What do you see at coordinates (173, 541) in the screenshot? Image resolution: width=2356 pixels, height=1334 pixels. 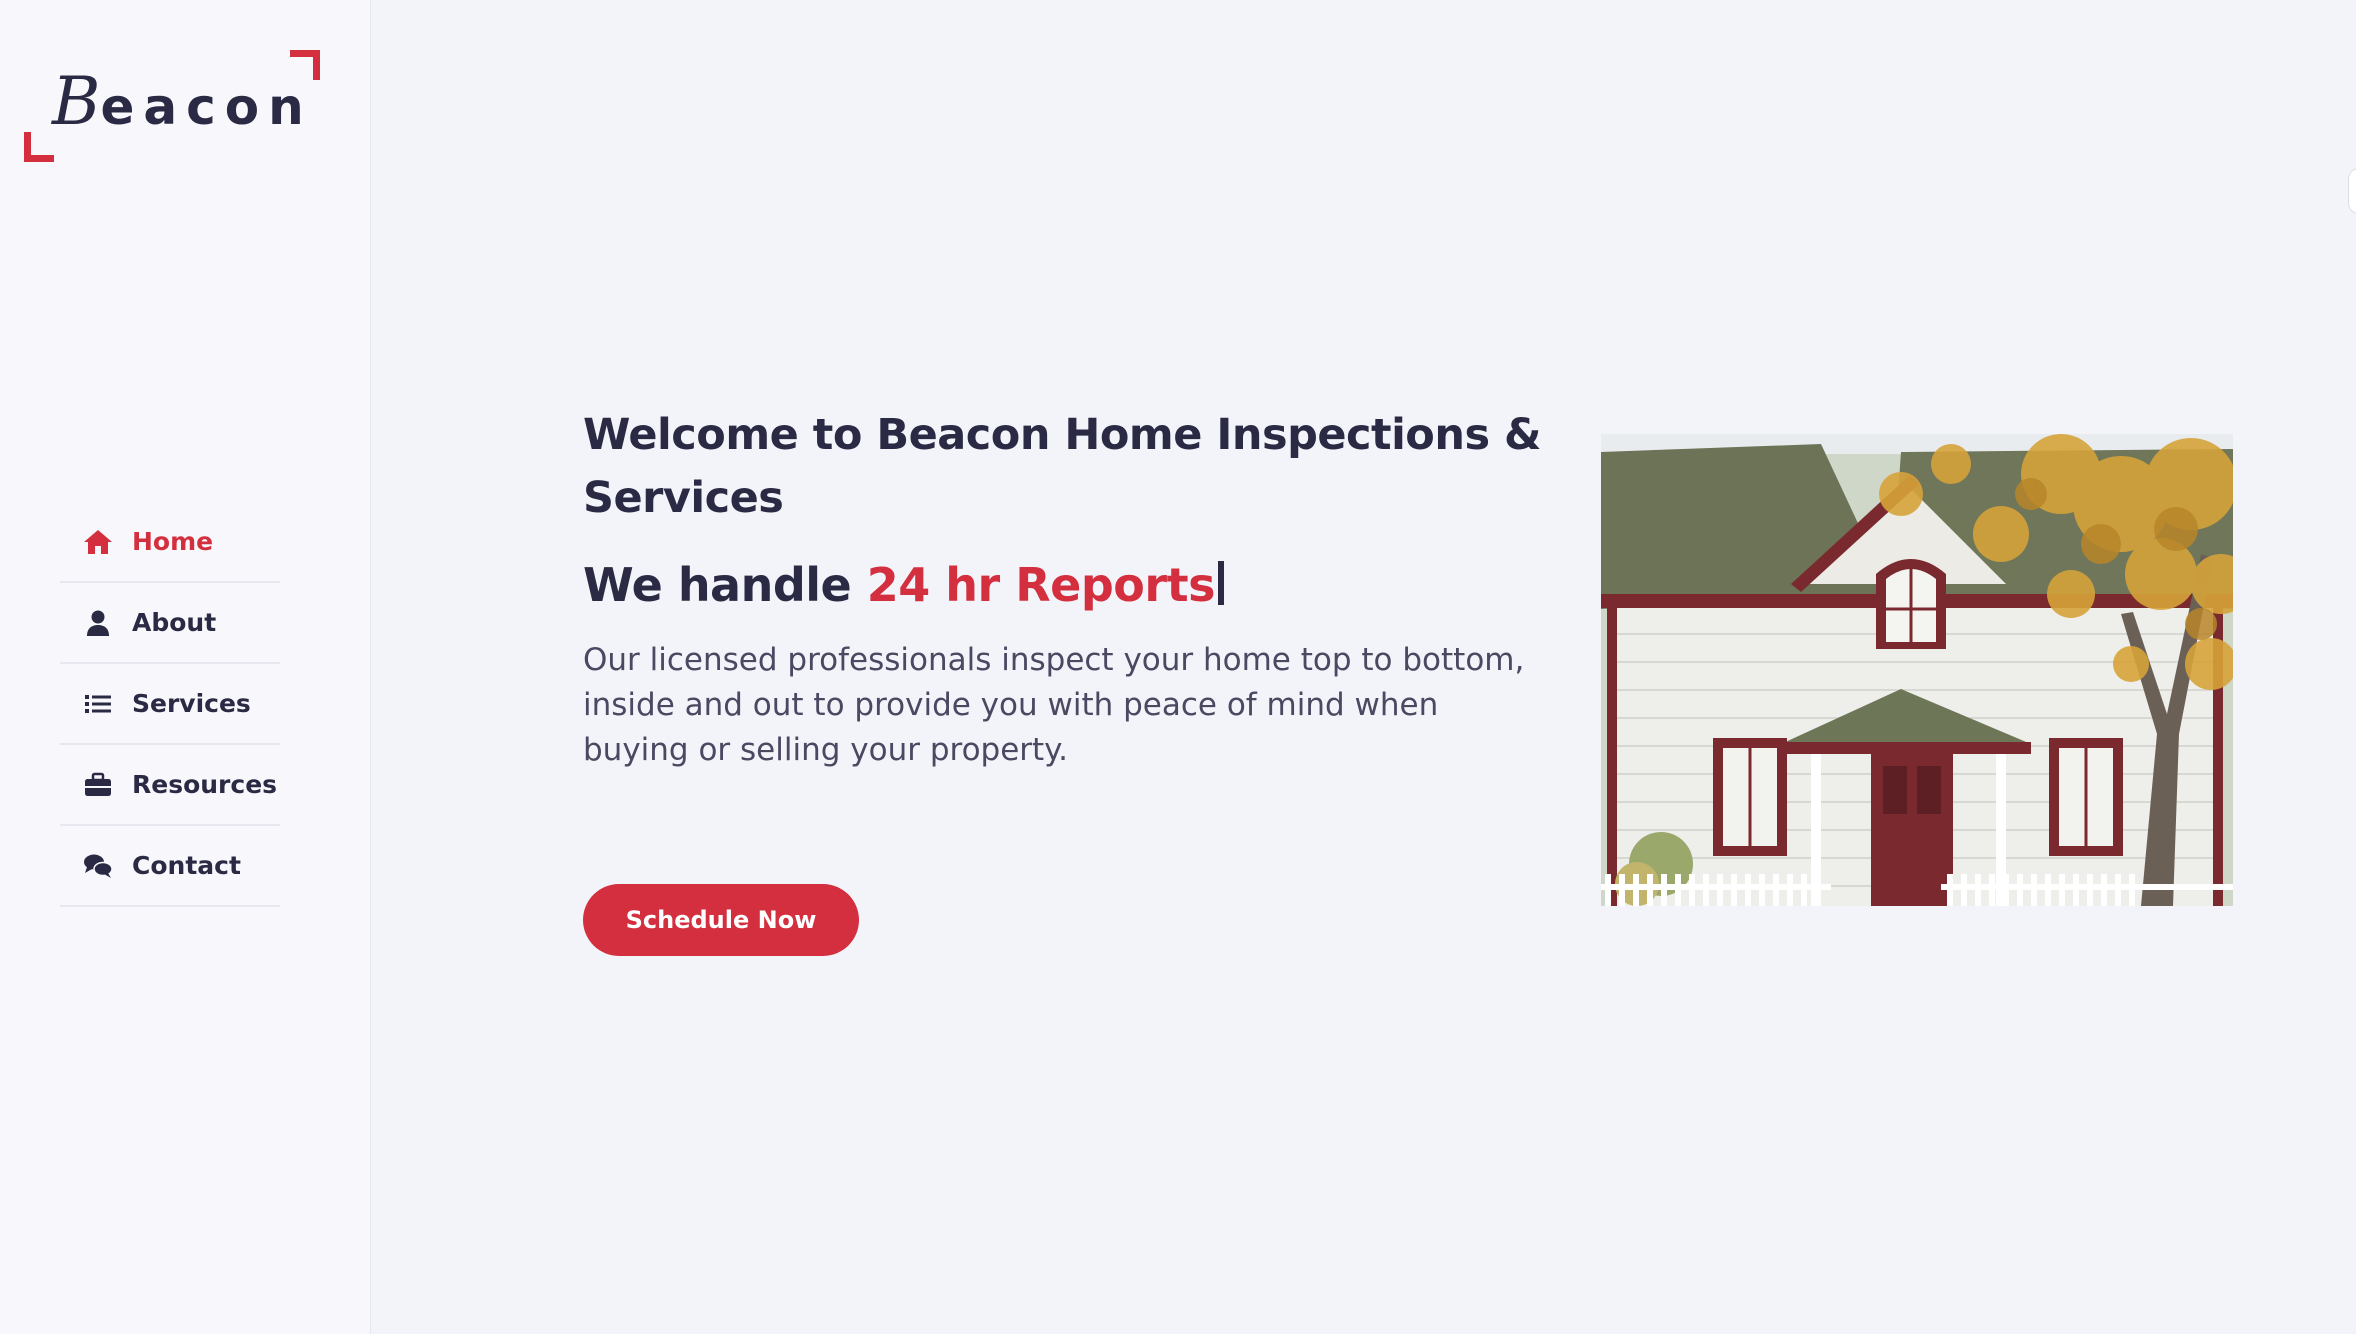 I see `nav-label-home: Home` at bounding box center [173, 541].